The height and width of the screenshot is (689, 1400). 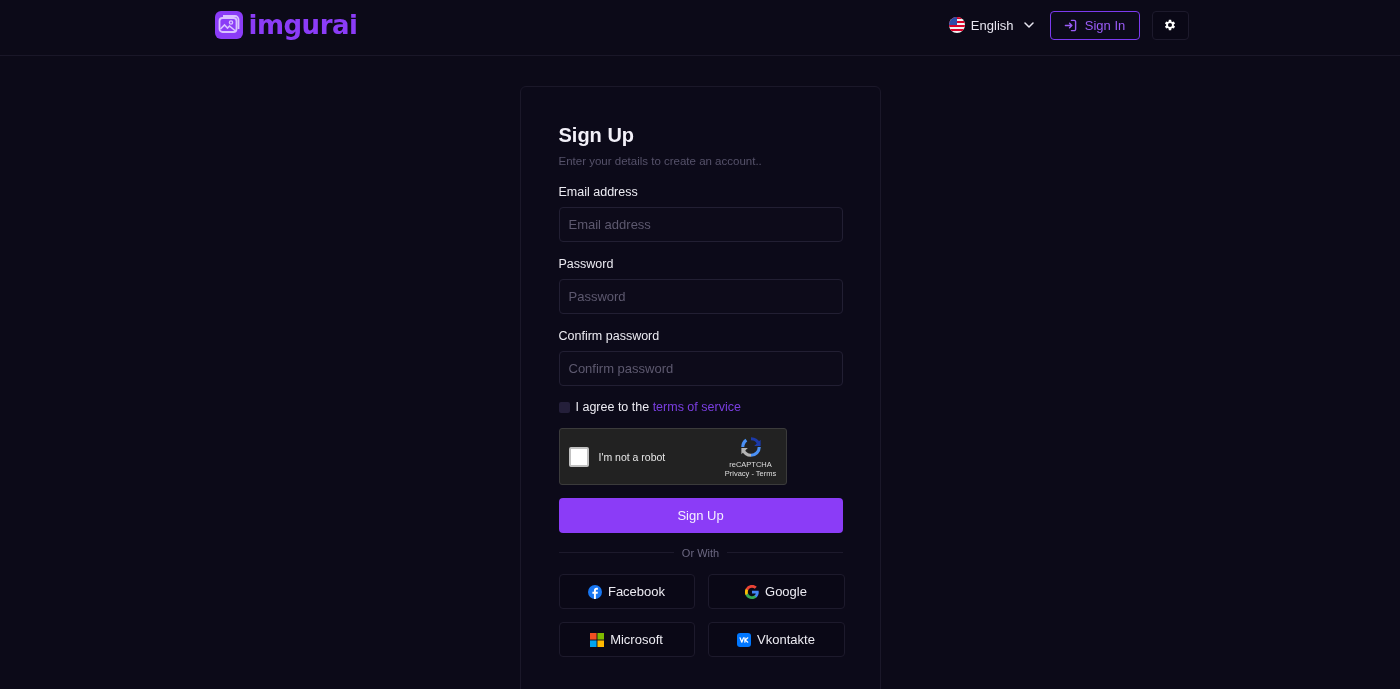 I want to click on captcha-label: I'm not a robot, so click(x=632, y=456).